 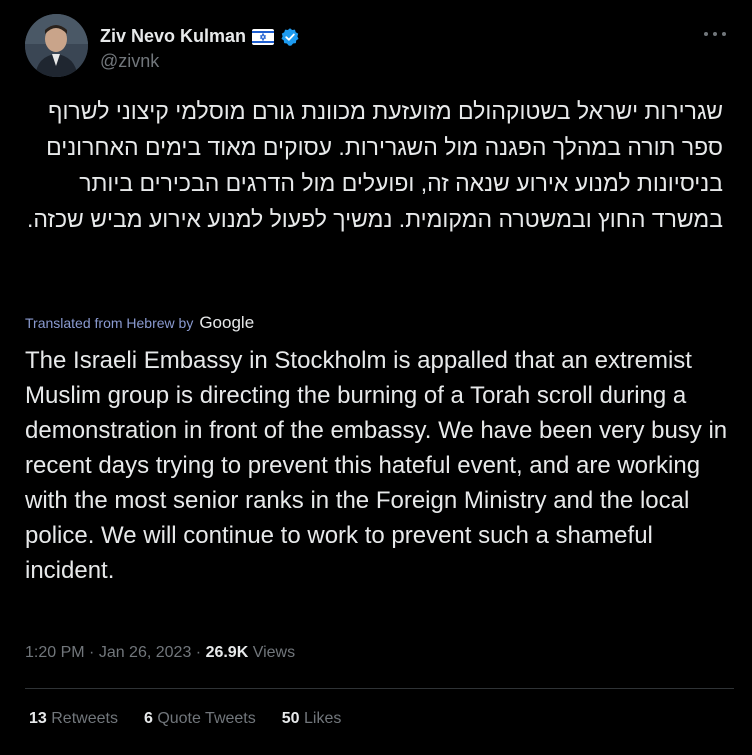 I want to click on quote-tweets-stat: 6 Quote Tweets, so click(x=200, y=719).